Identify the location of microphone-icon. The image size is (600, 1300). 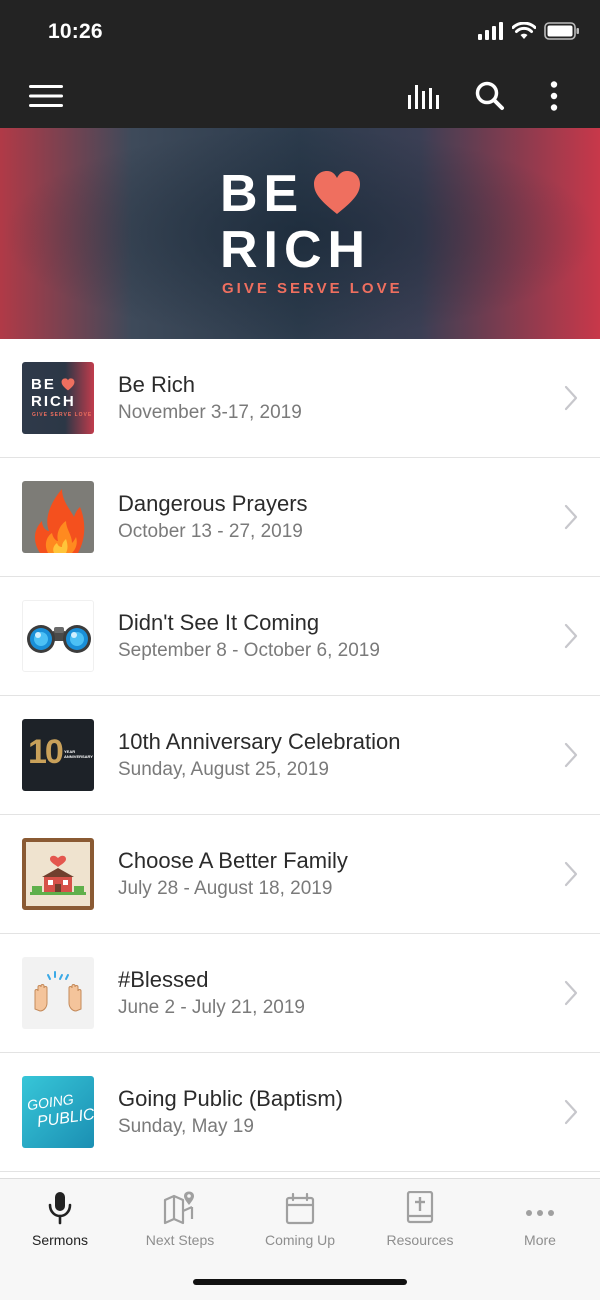
(60, 1207).